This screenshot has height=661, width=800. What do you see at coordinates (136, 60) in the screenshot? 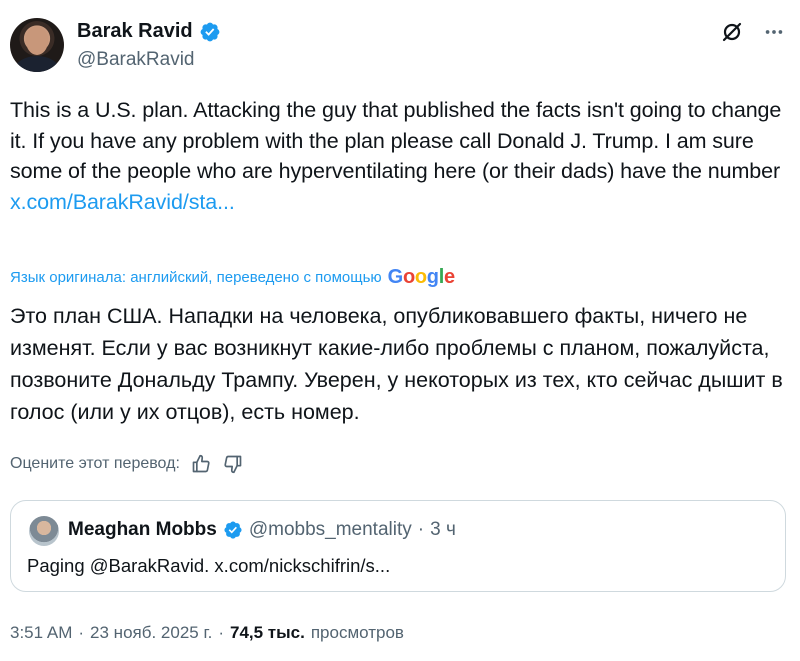
I see `author-handle: @BarakRavid` at bounding box center [136, 60].